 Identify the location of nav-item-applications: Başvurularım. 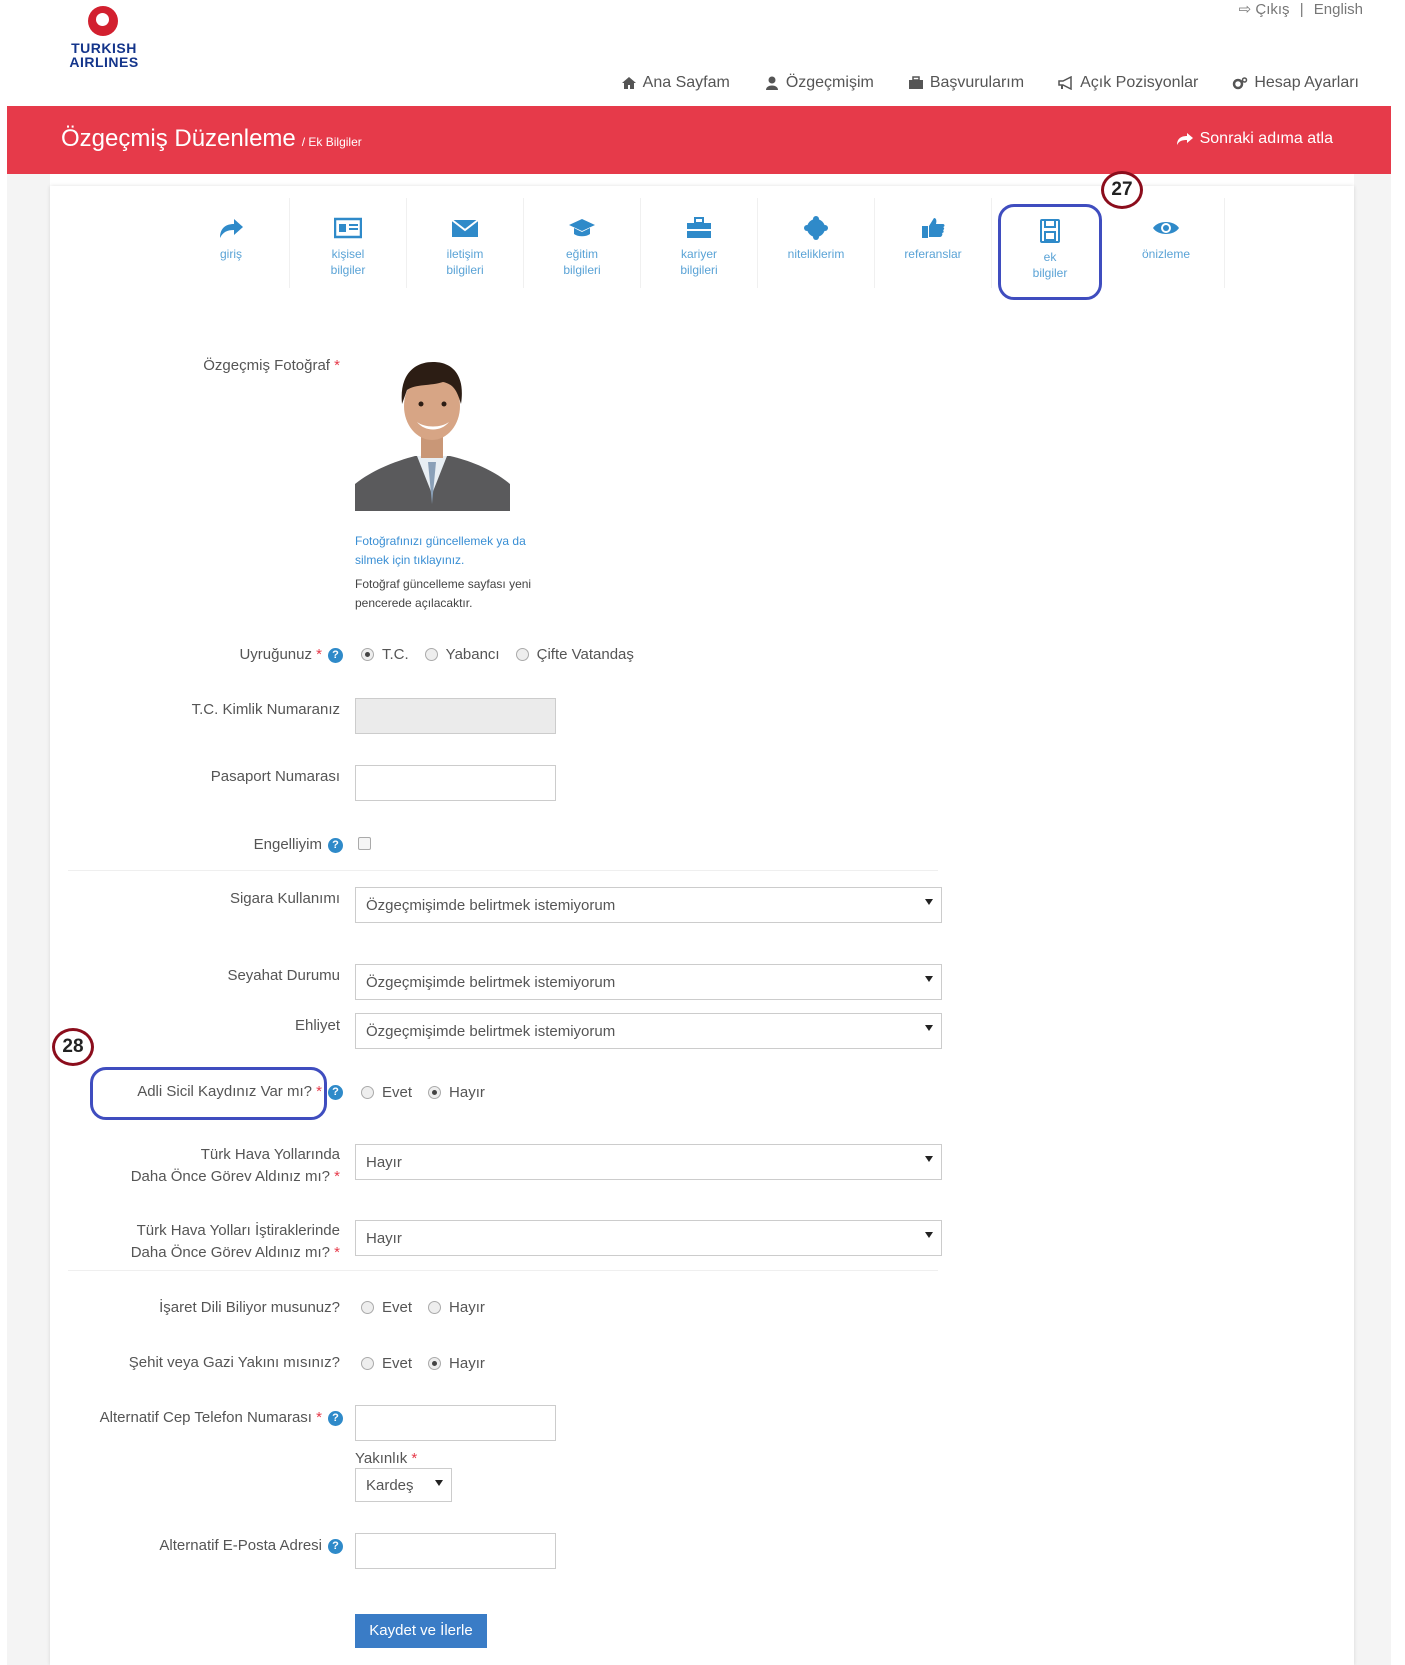
(966, 83).